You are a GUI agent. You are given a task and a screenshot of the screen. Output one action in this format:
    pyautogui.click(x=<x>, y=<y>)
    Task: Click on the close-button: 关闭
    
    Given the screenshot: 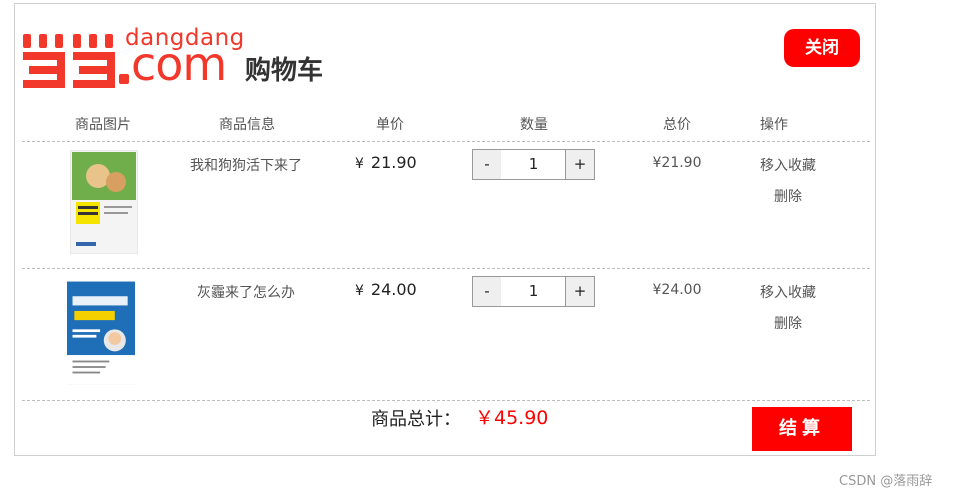 What is the action you would take?
    pyautogui.click(x=822, y=48)
    